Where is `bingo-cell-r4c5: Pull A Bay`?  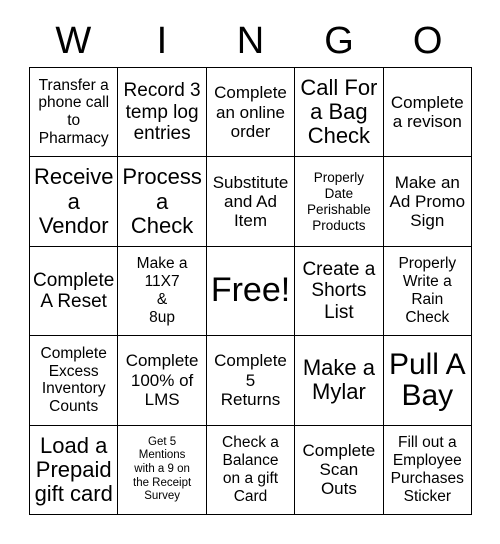 bingo-cell-r4c5: Pull A Bay is located at coordinates (427, 381).